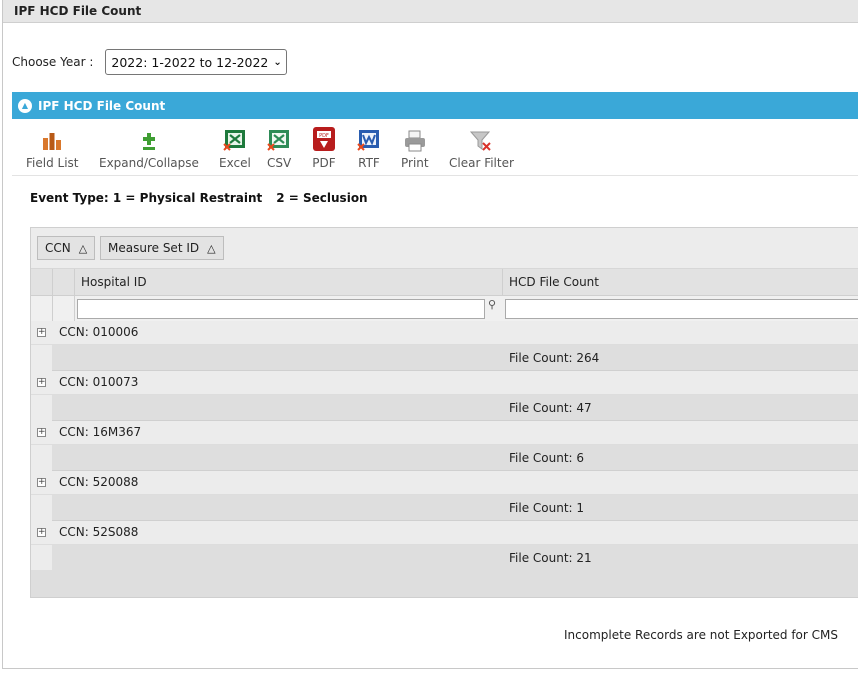  I want to click on excel-export-button: Excel, so click(235, 148).